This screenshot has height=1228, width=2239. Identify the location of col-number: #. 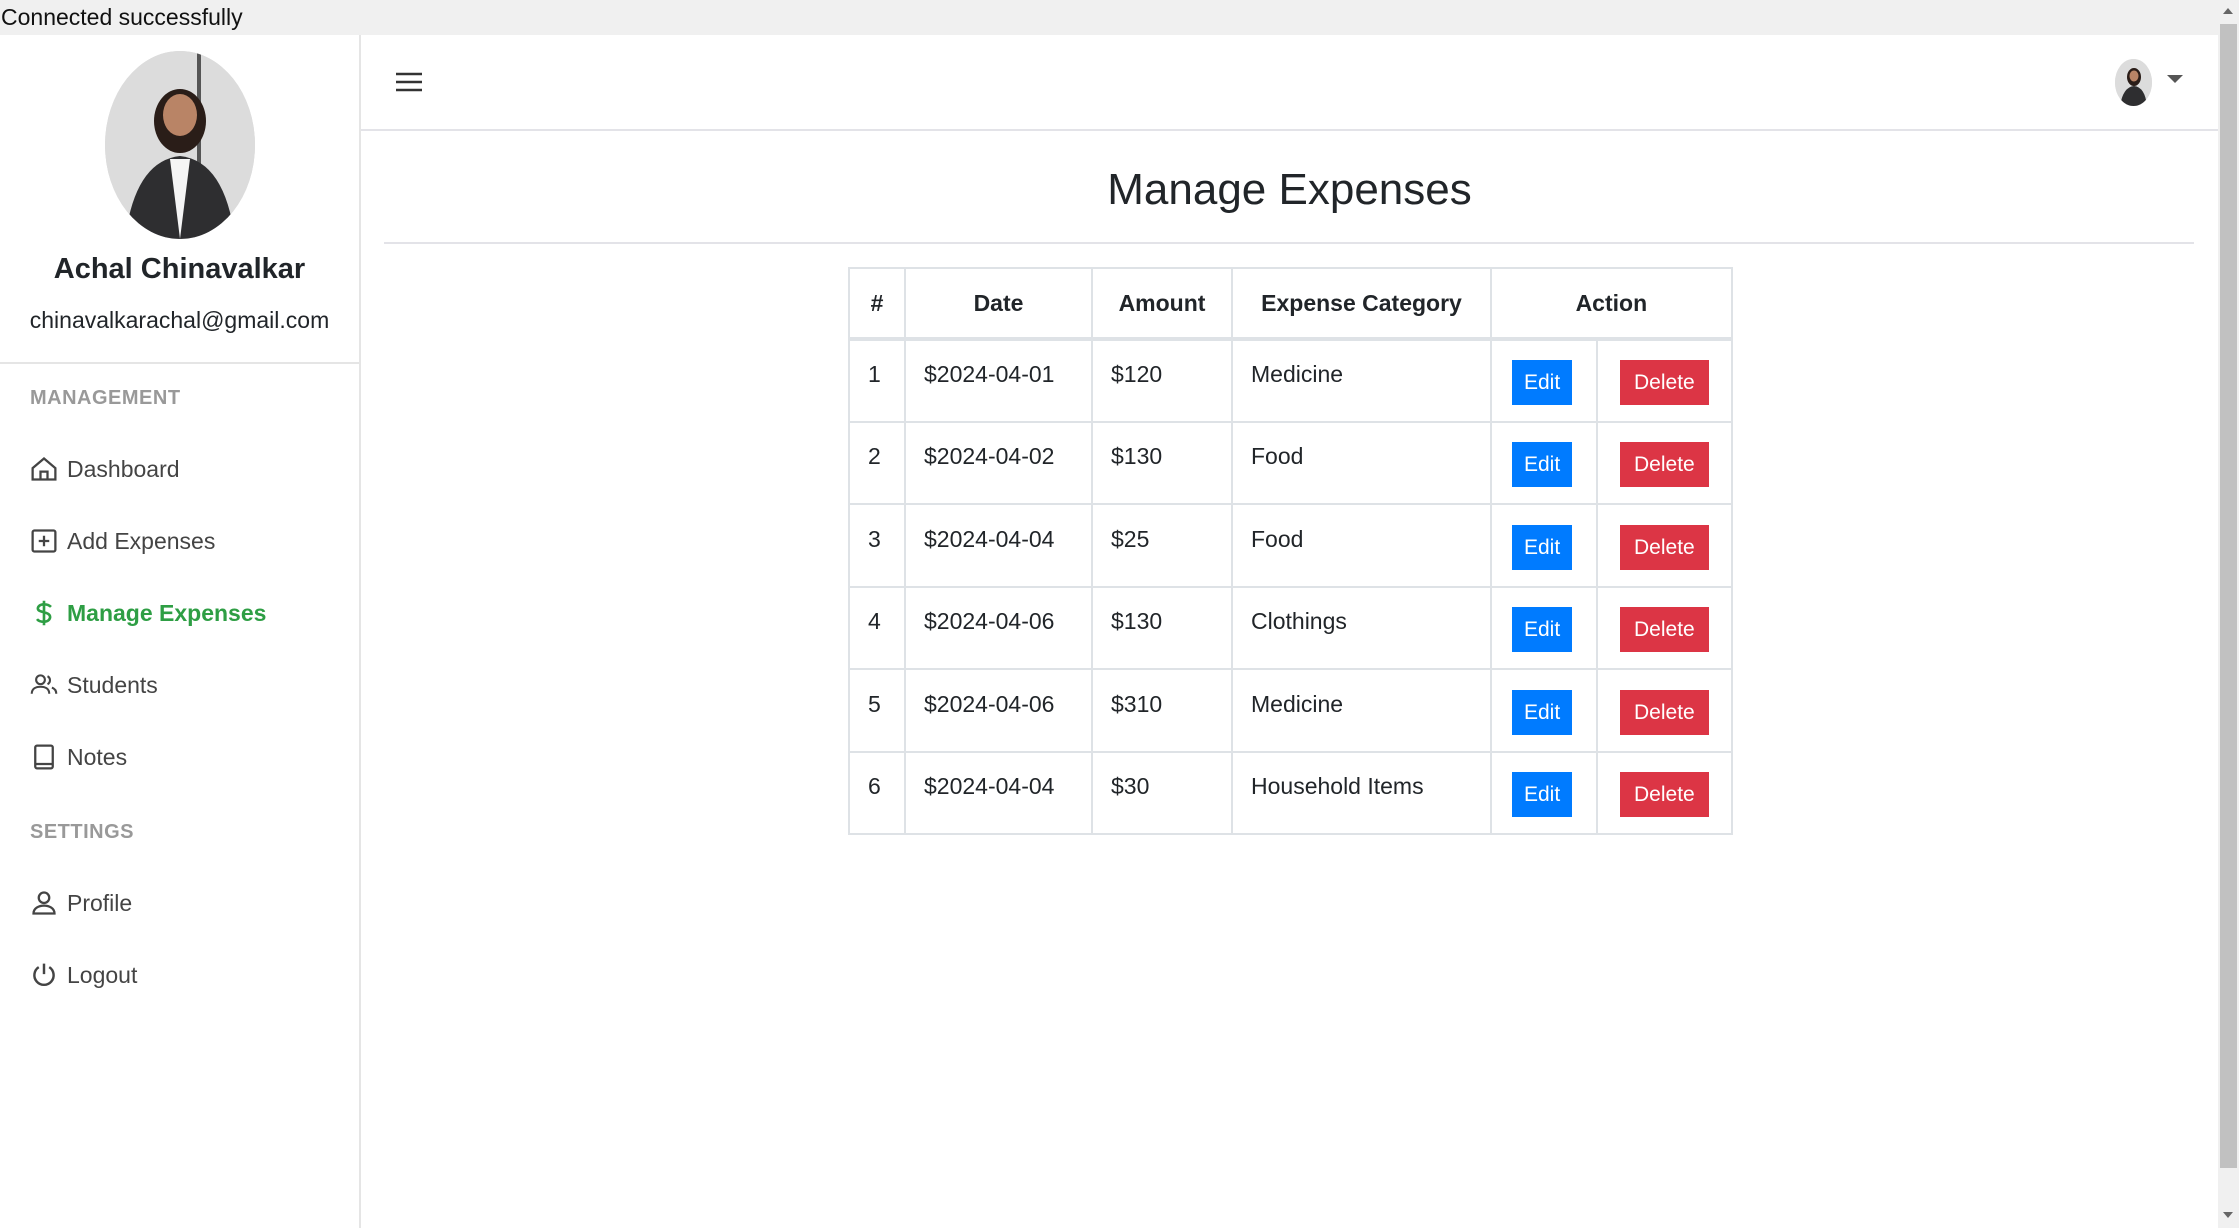
(877, 304).